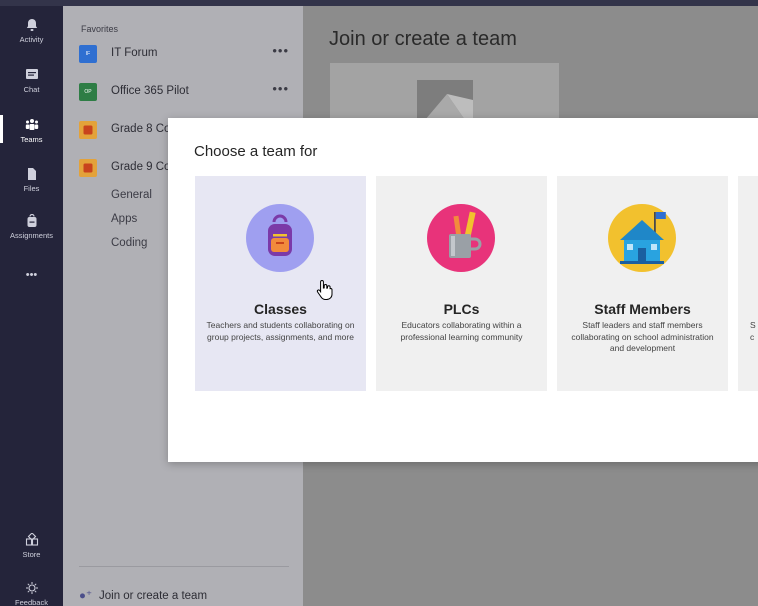 This screenshot has width=758, height=606. What do you see at coordinates (100, 29) in the screenshot?
I see `favorites-label: Favorites` at bounding box center [100, 29].